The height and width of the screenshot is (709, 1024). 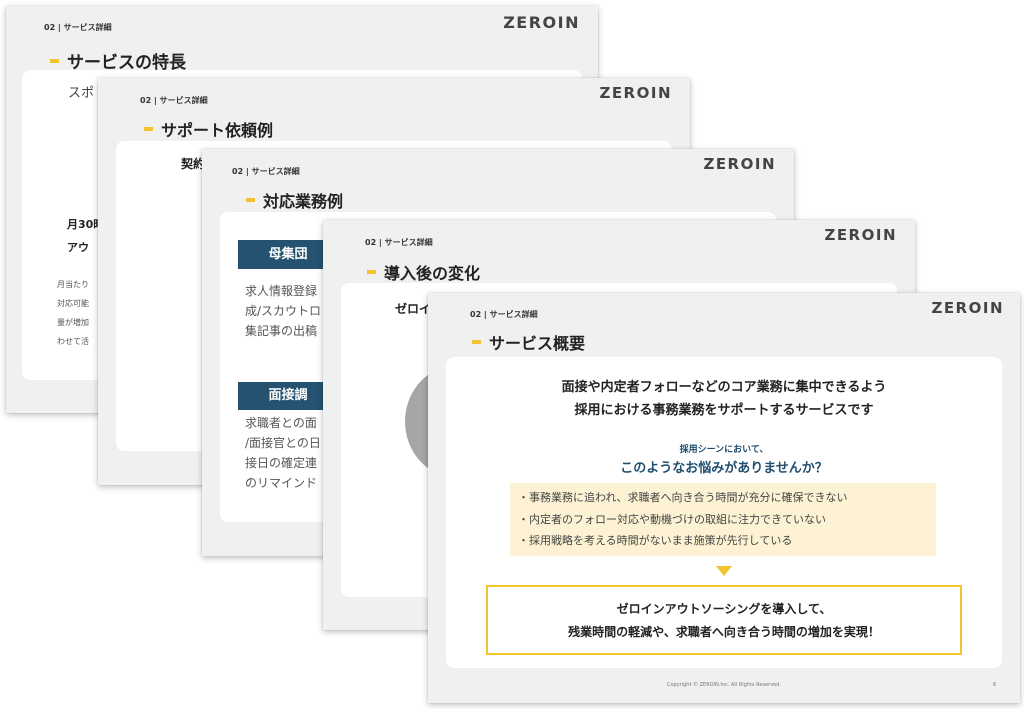 I want to click on text-fragment: ゼロイ, so click(x=413, y=309).